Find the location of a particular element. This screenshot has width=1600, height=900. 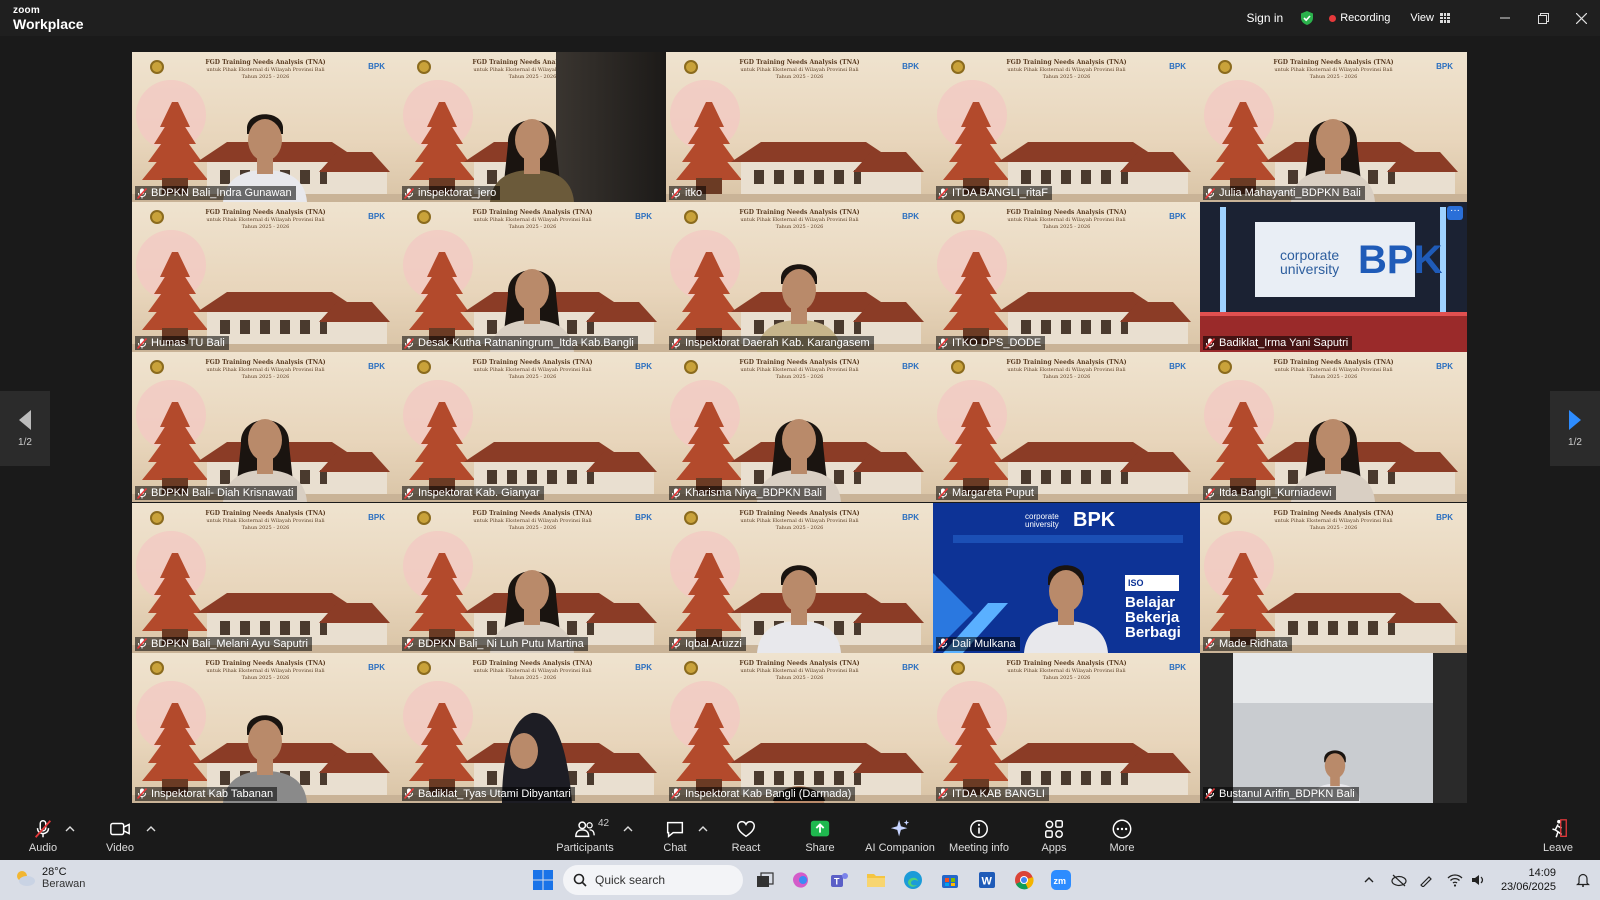

edge-button is located at coordinates (913, 880).